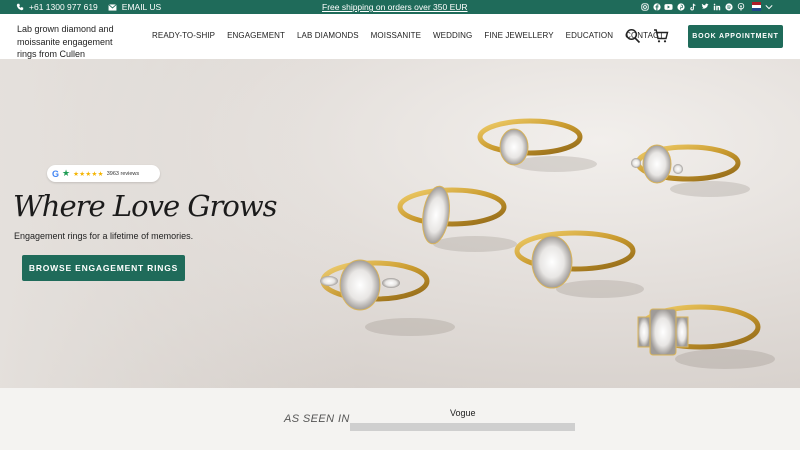  Describe the element at coordinates (656, 6) in the screenshot. I see `facebook-icon` at that location.